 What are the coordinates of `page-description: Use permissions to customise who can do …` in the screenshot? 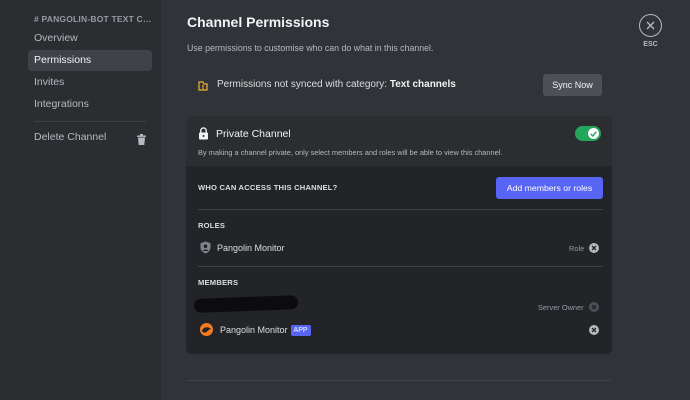 It's located at (310, 48).